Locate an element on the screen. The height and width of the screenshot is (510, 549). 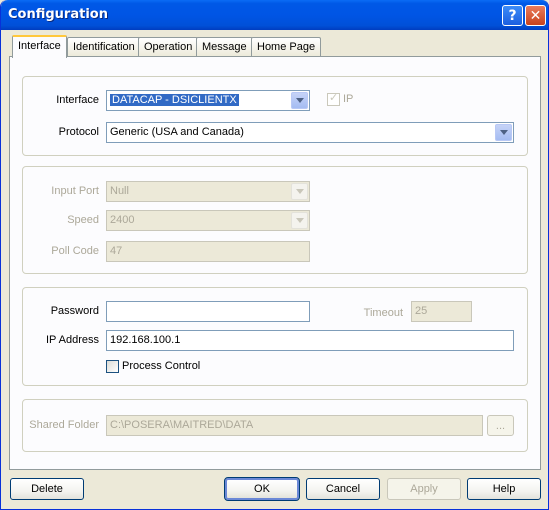
delete-button: Delete is located at coordinates (47, 489).